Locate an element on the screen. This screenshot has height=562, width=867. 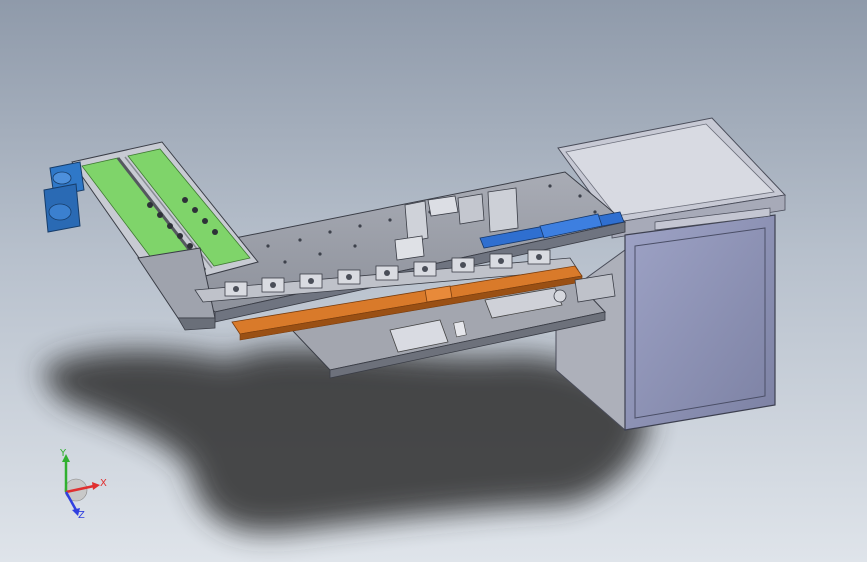
cabinet is located at coordinates (671, 274).